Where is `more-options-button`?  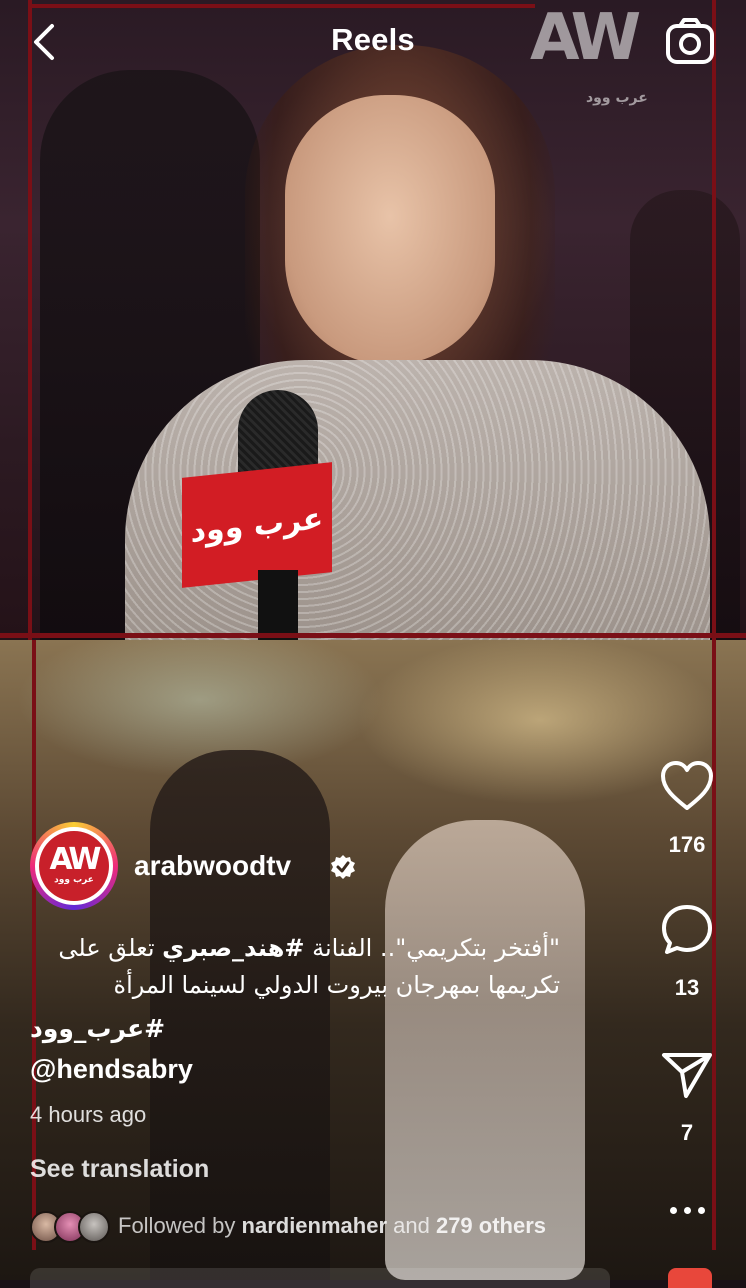 more-options-button is located at coordinates (688, 1211).